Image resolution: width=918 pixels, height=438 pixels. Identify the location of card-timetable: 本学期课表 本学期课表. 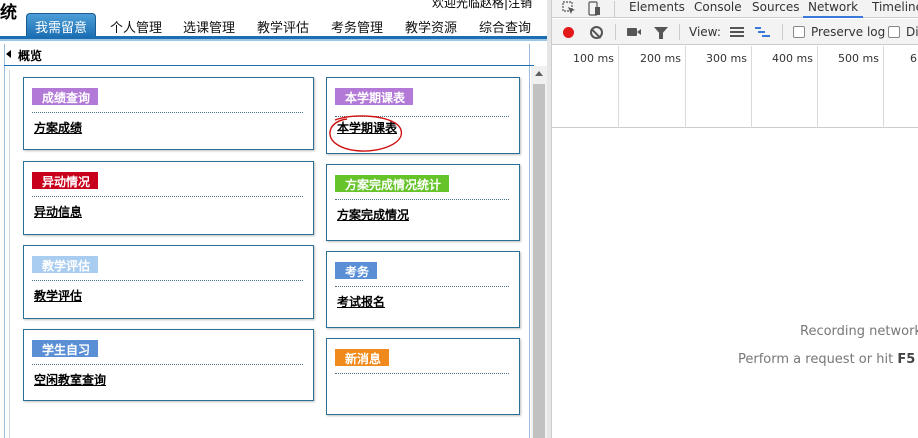
(423, 115).